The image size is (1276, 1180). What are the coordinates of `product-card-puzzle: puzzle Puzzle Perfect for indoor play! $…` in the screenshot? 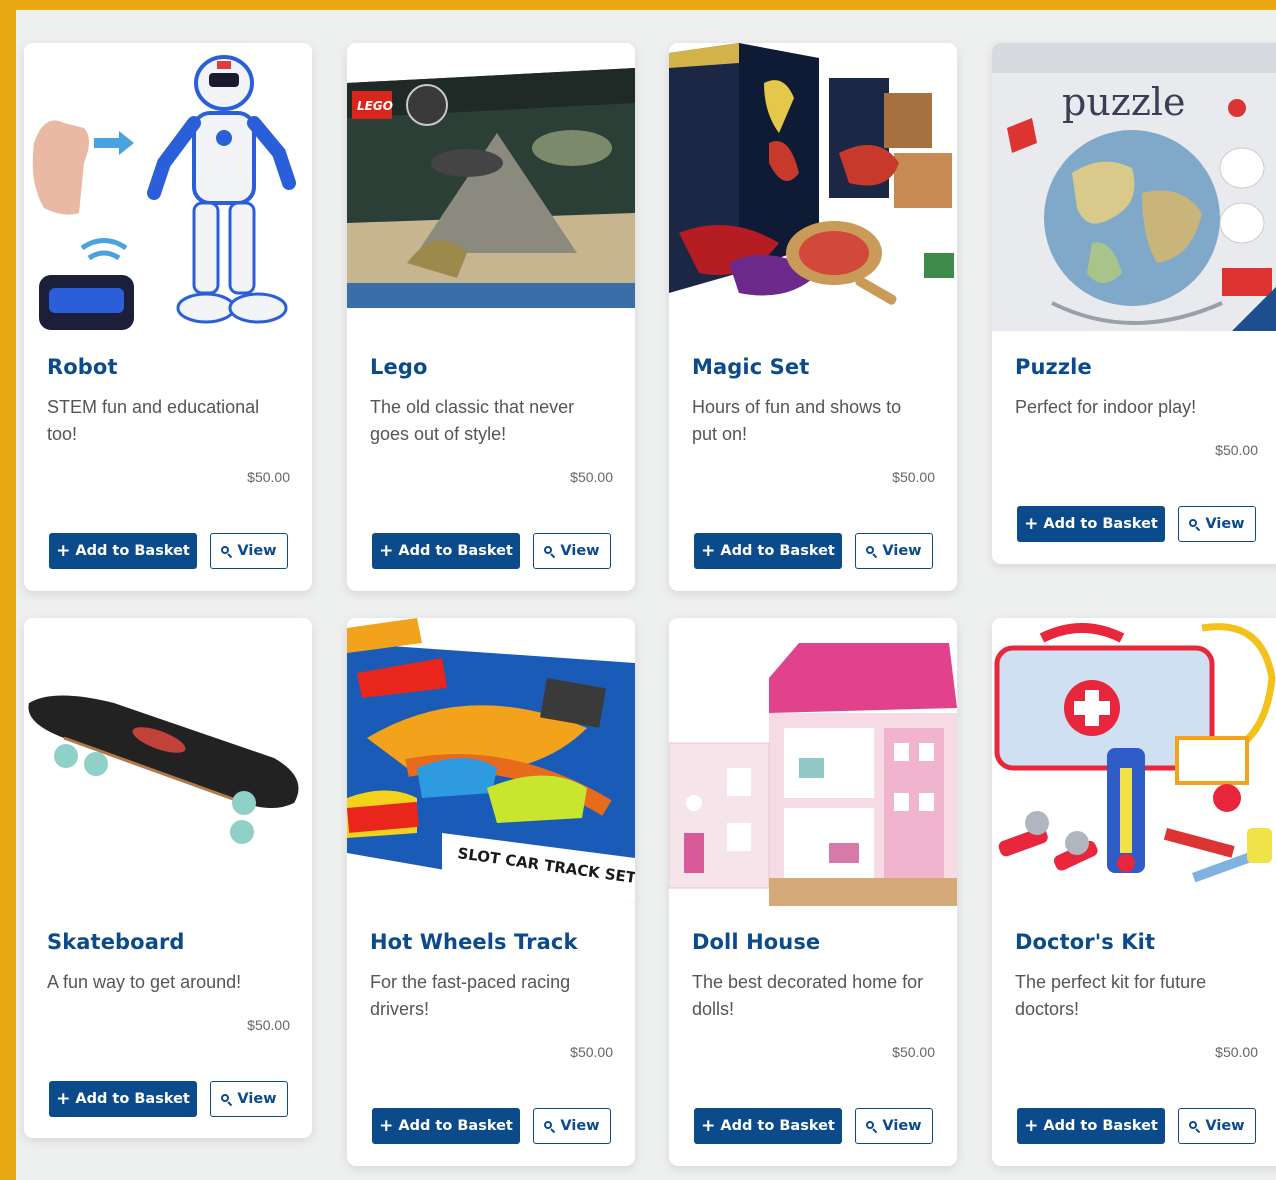 It's located at (1134, 303).